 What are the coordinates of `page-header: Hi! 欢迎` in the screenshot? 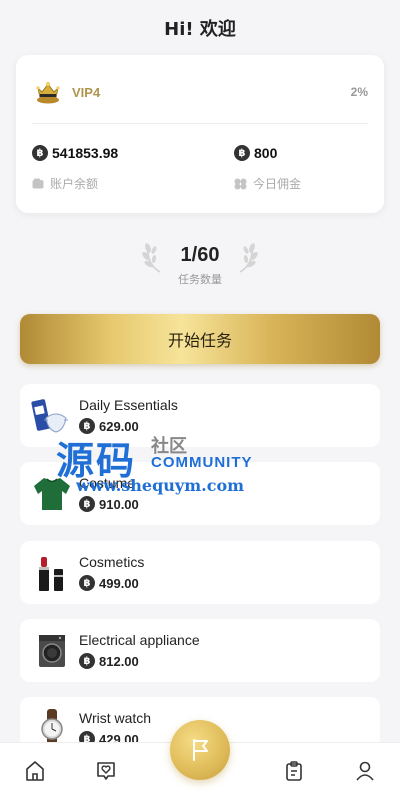 It's located at (200, 27).